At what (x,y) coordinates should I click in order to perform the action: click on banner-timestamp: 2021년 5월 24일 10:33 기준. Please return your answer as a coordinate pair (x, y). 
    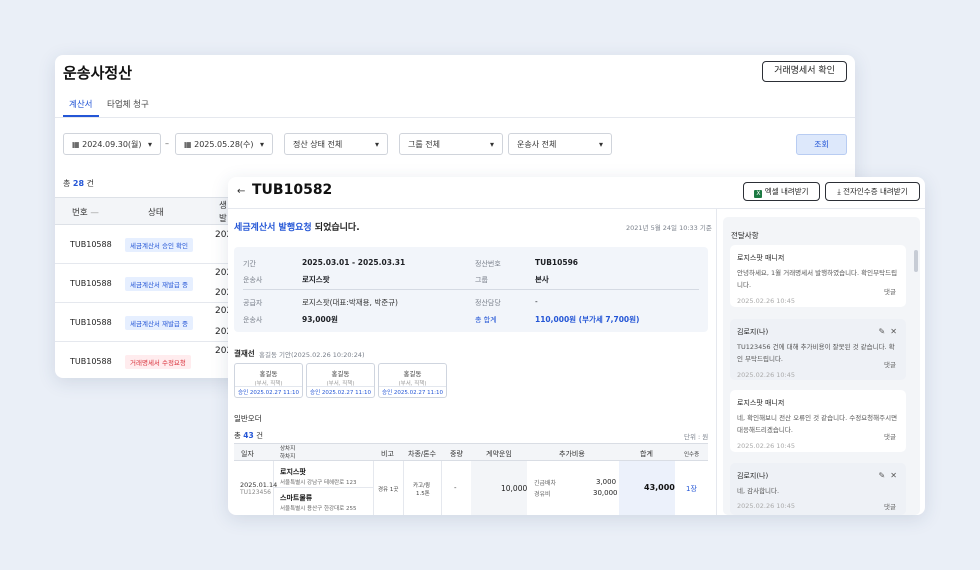
    Looking at the image, I should click on (669, 228).